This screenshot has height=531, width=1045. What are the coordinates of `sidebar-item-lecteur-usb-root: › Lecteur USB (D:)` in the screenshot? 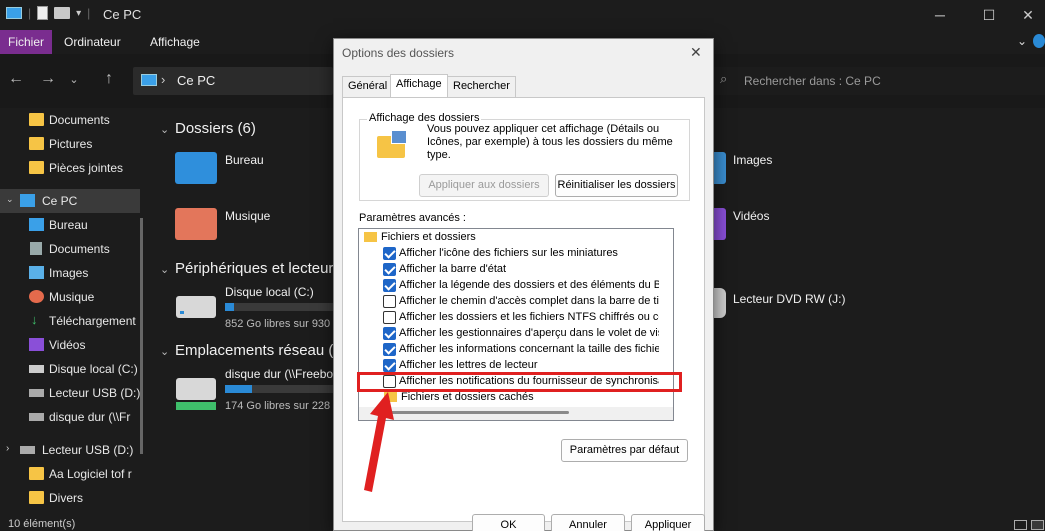 It's located at (70, 450).